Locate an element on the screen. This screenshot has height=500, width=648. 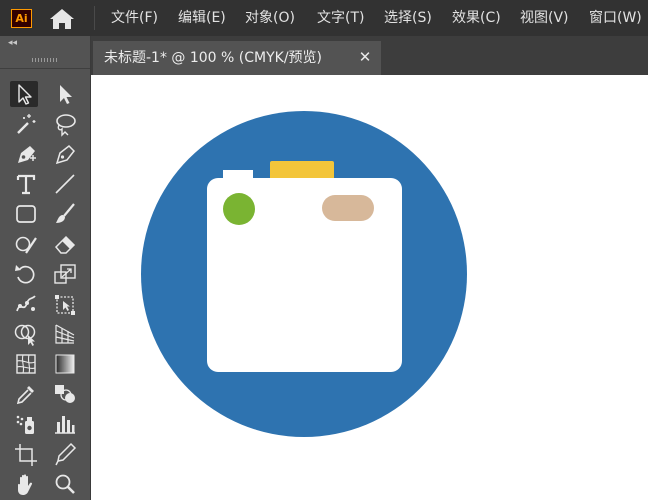
shape-builder-tool-icon is located at coordinates (26, 334).